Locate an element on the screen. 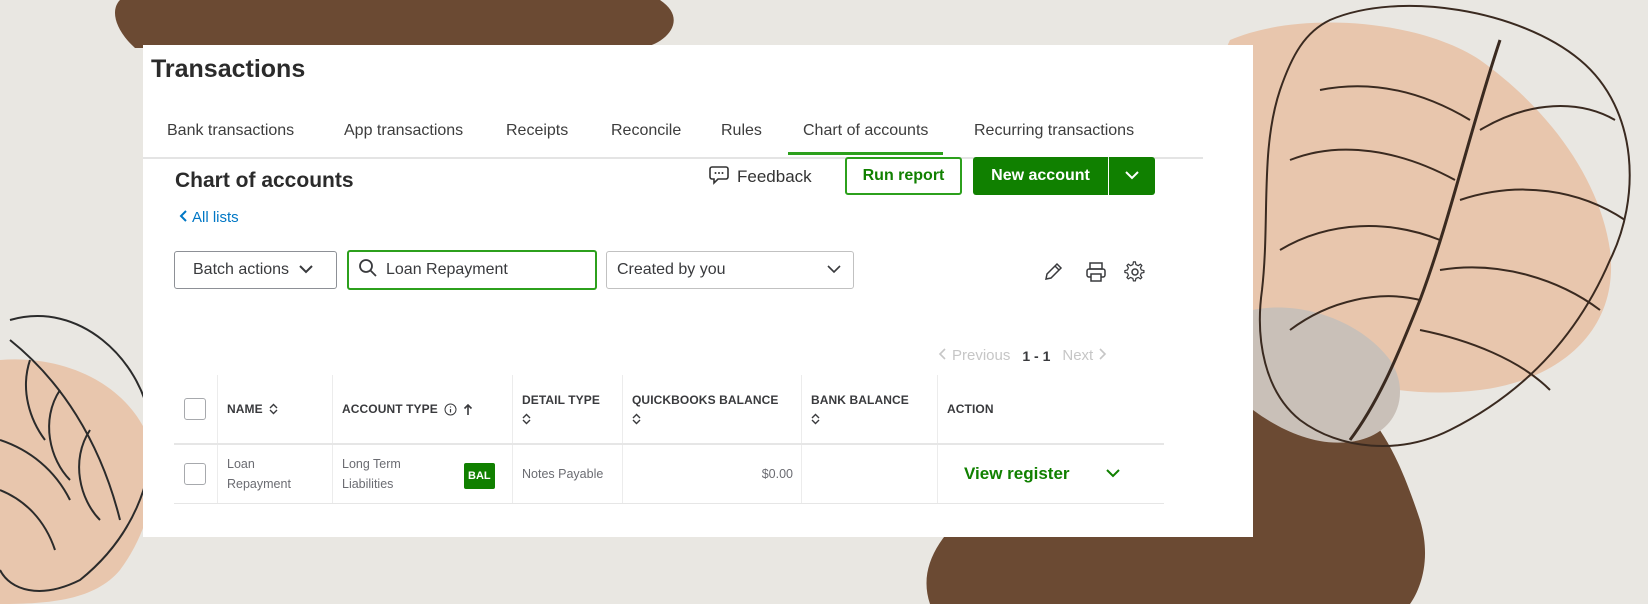 This screenshot has width=1648, height=604. next-page-button: Next is located at coordinates (1084, 355).